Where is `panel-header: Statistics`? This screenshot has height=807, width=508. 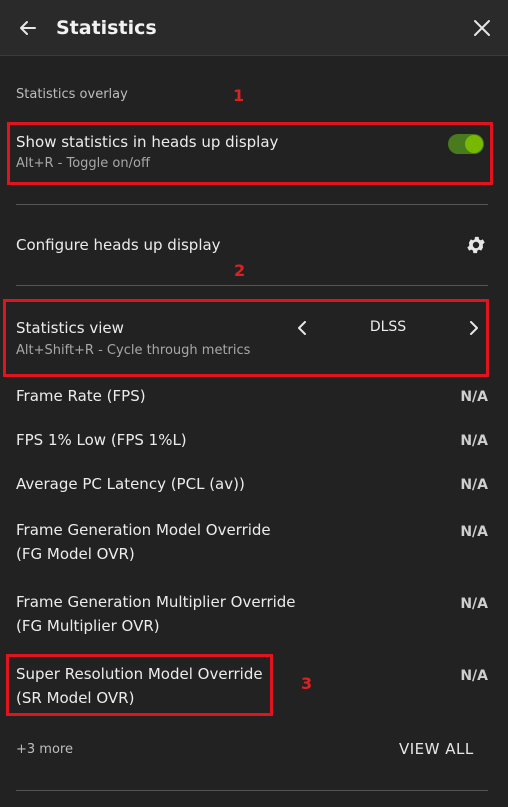
panel-header: Statistics is located at coordinates (254, 28).